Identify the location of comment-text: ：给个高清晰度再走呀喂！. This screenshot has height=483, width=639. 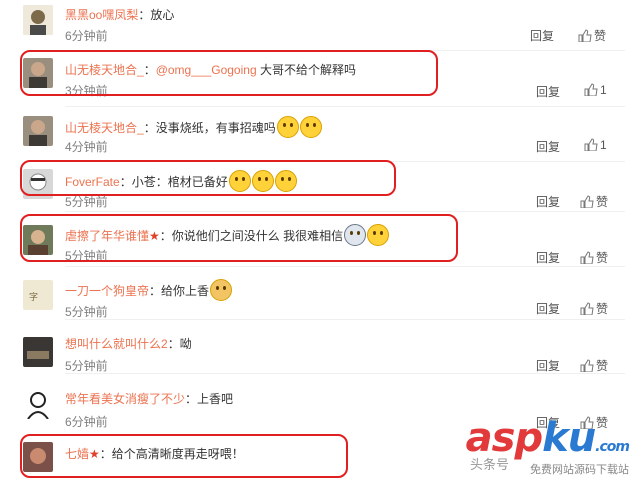
(171, 454).